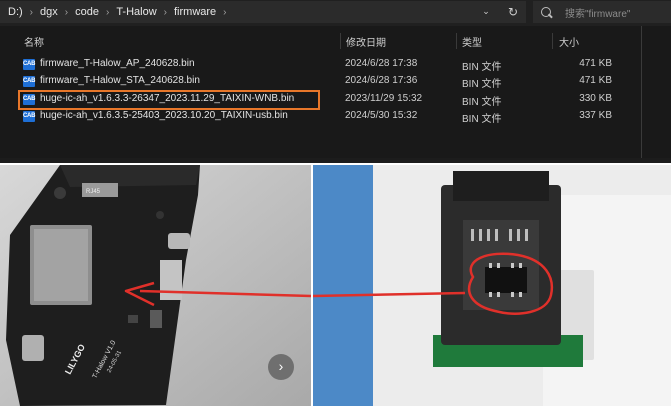 This screenshot has width=671, height=406. I want to click on search-icon, so click(546, 12).